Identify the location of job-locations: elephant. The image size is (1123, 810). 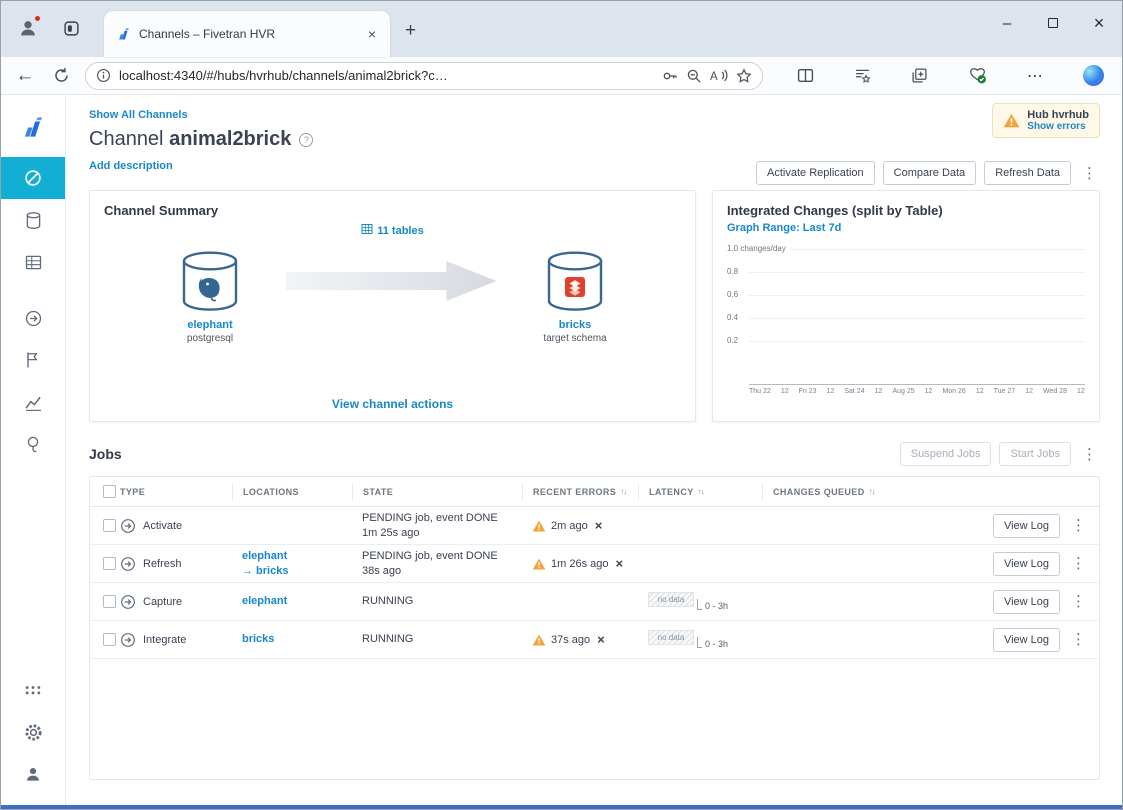
(292, 601).